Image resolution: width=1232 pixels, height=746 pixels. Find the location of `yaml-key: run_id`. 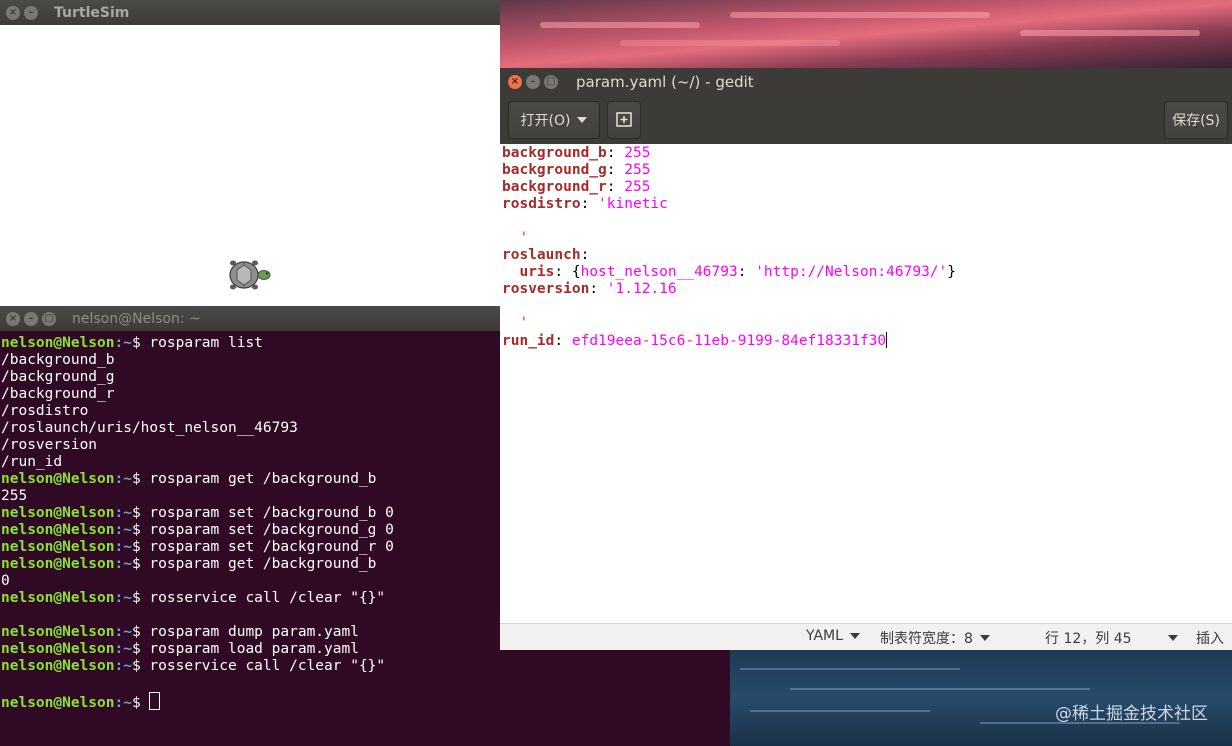

yaml-key: run_id is located at coordinates (528, 341).